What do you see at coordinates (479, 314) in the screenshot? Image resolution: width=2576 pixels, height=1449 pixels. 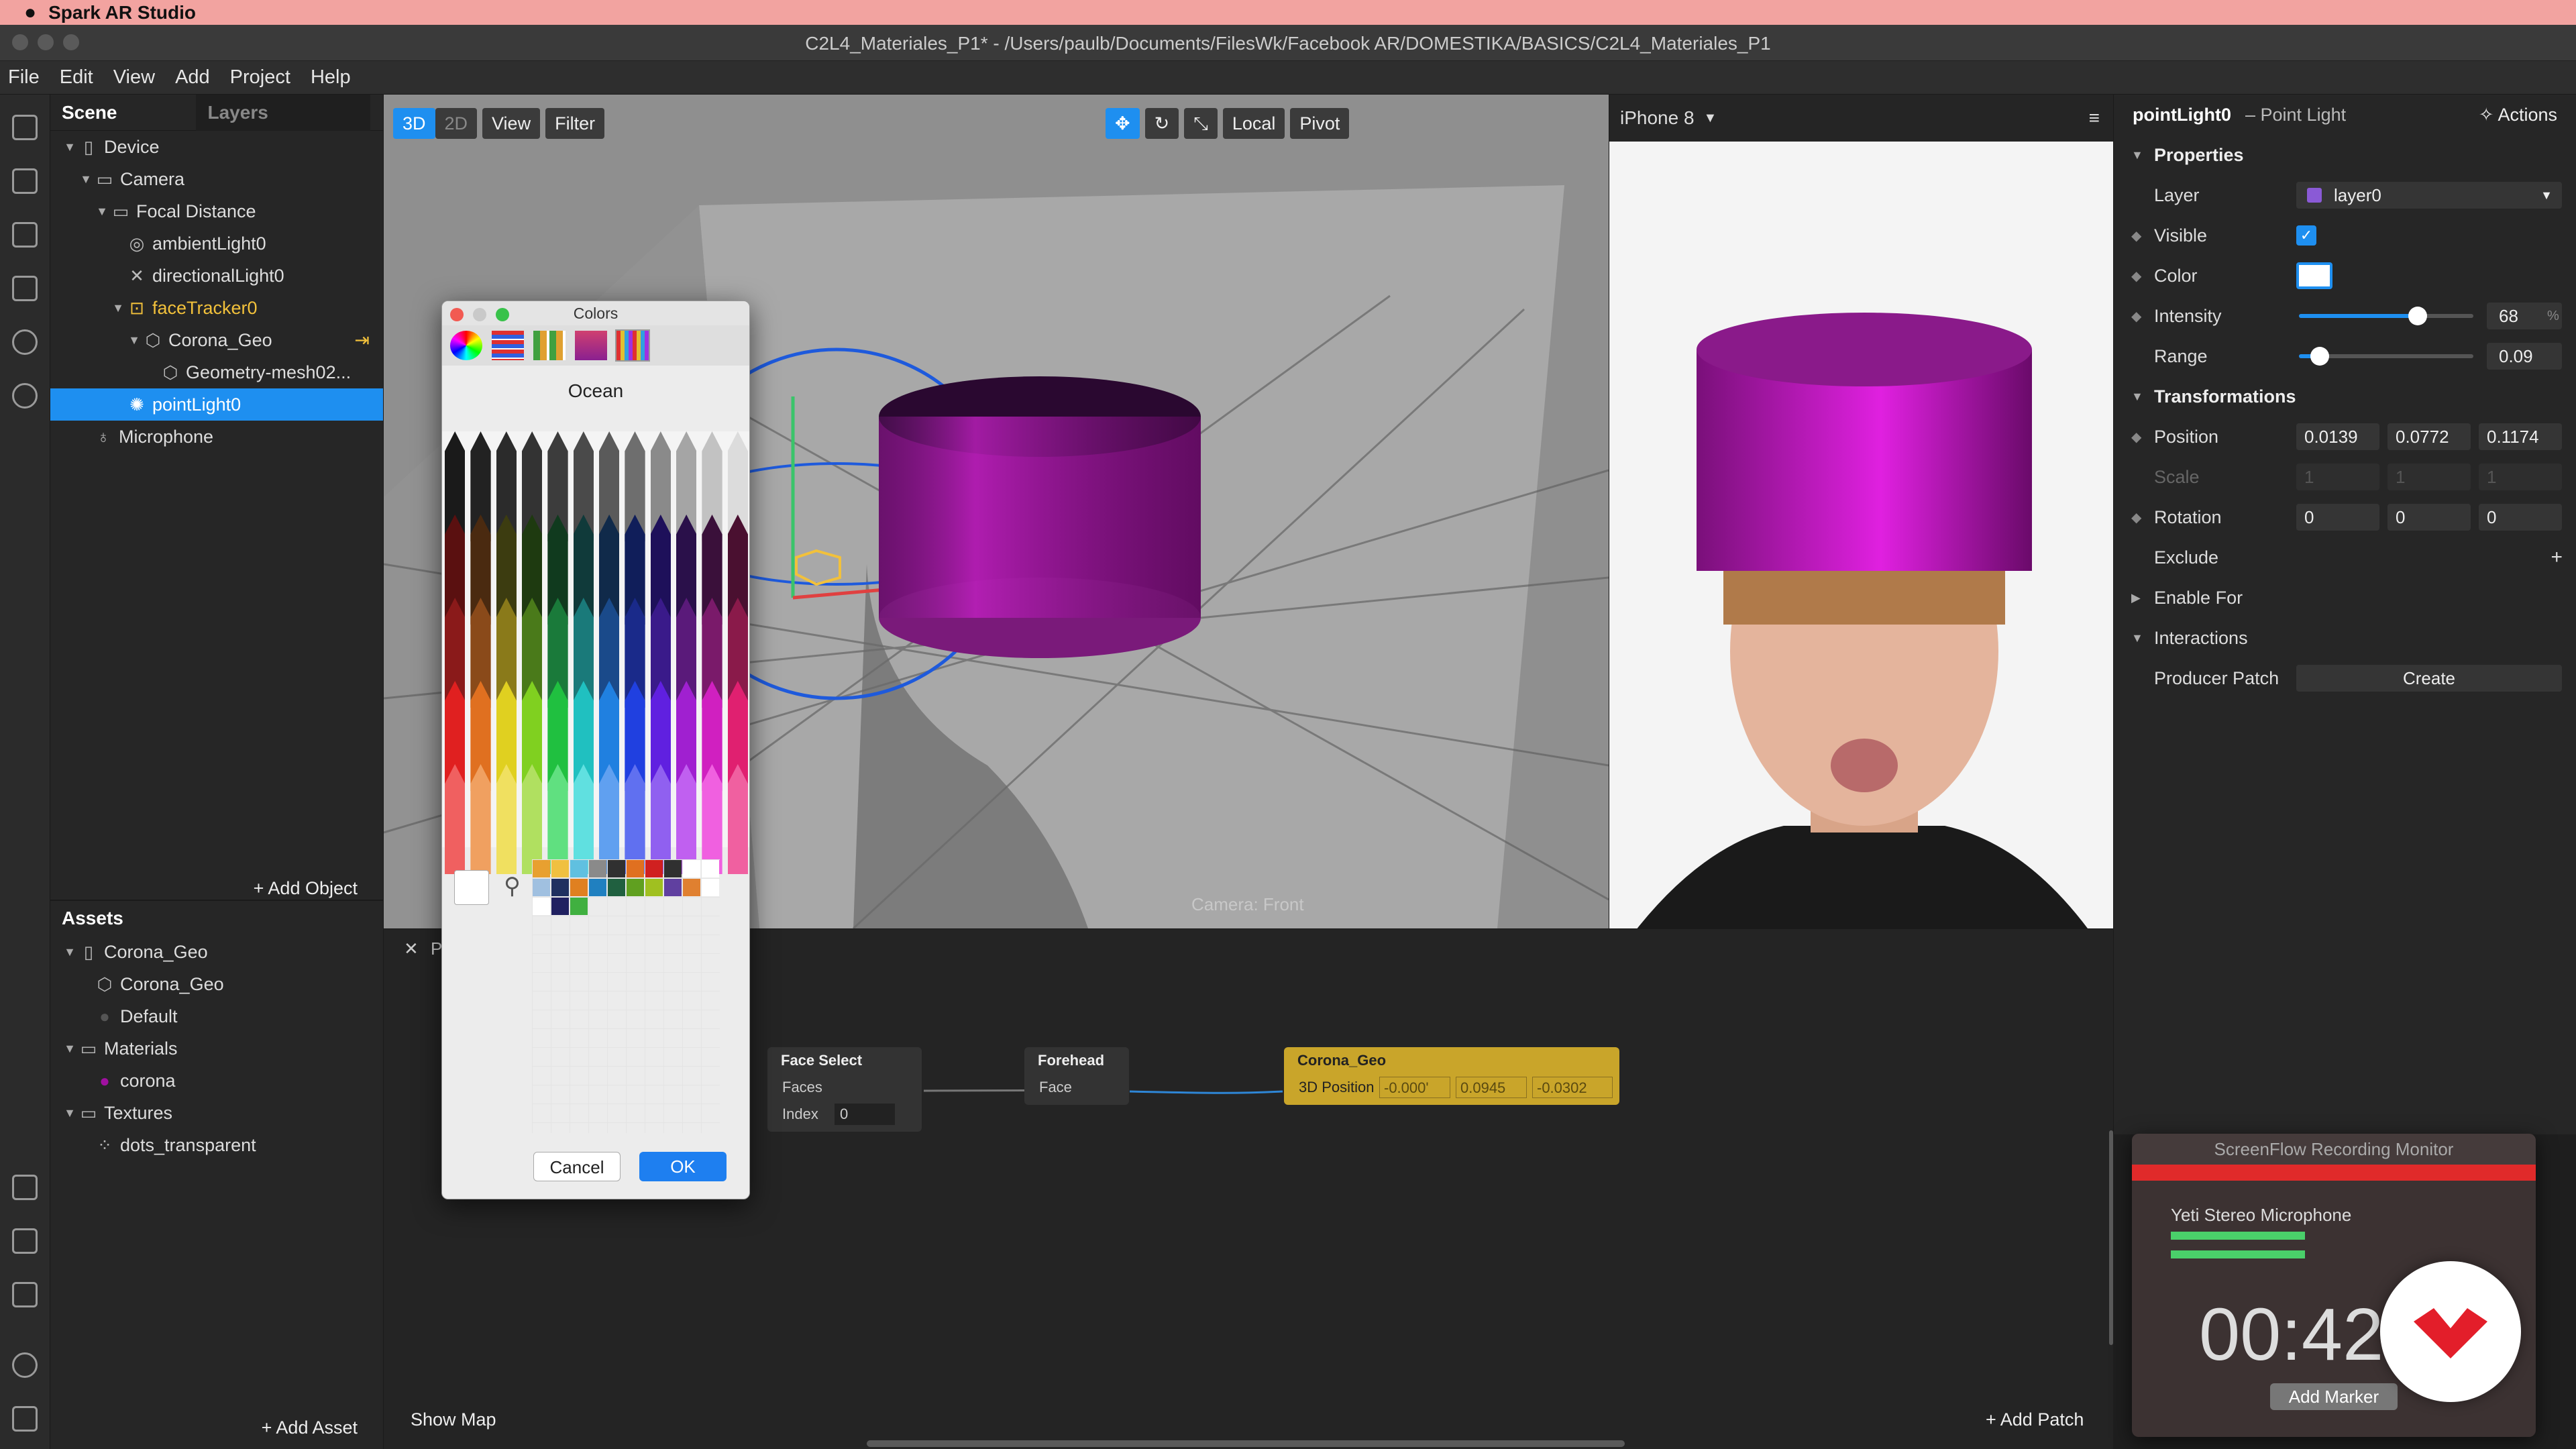 I see `minimize-dialog-icon` at bounding box center [479, 314].